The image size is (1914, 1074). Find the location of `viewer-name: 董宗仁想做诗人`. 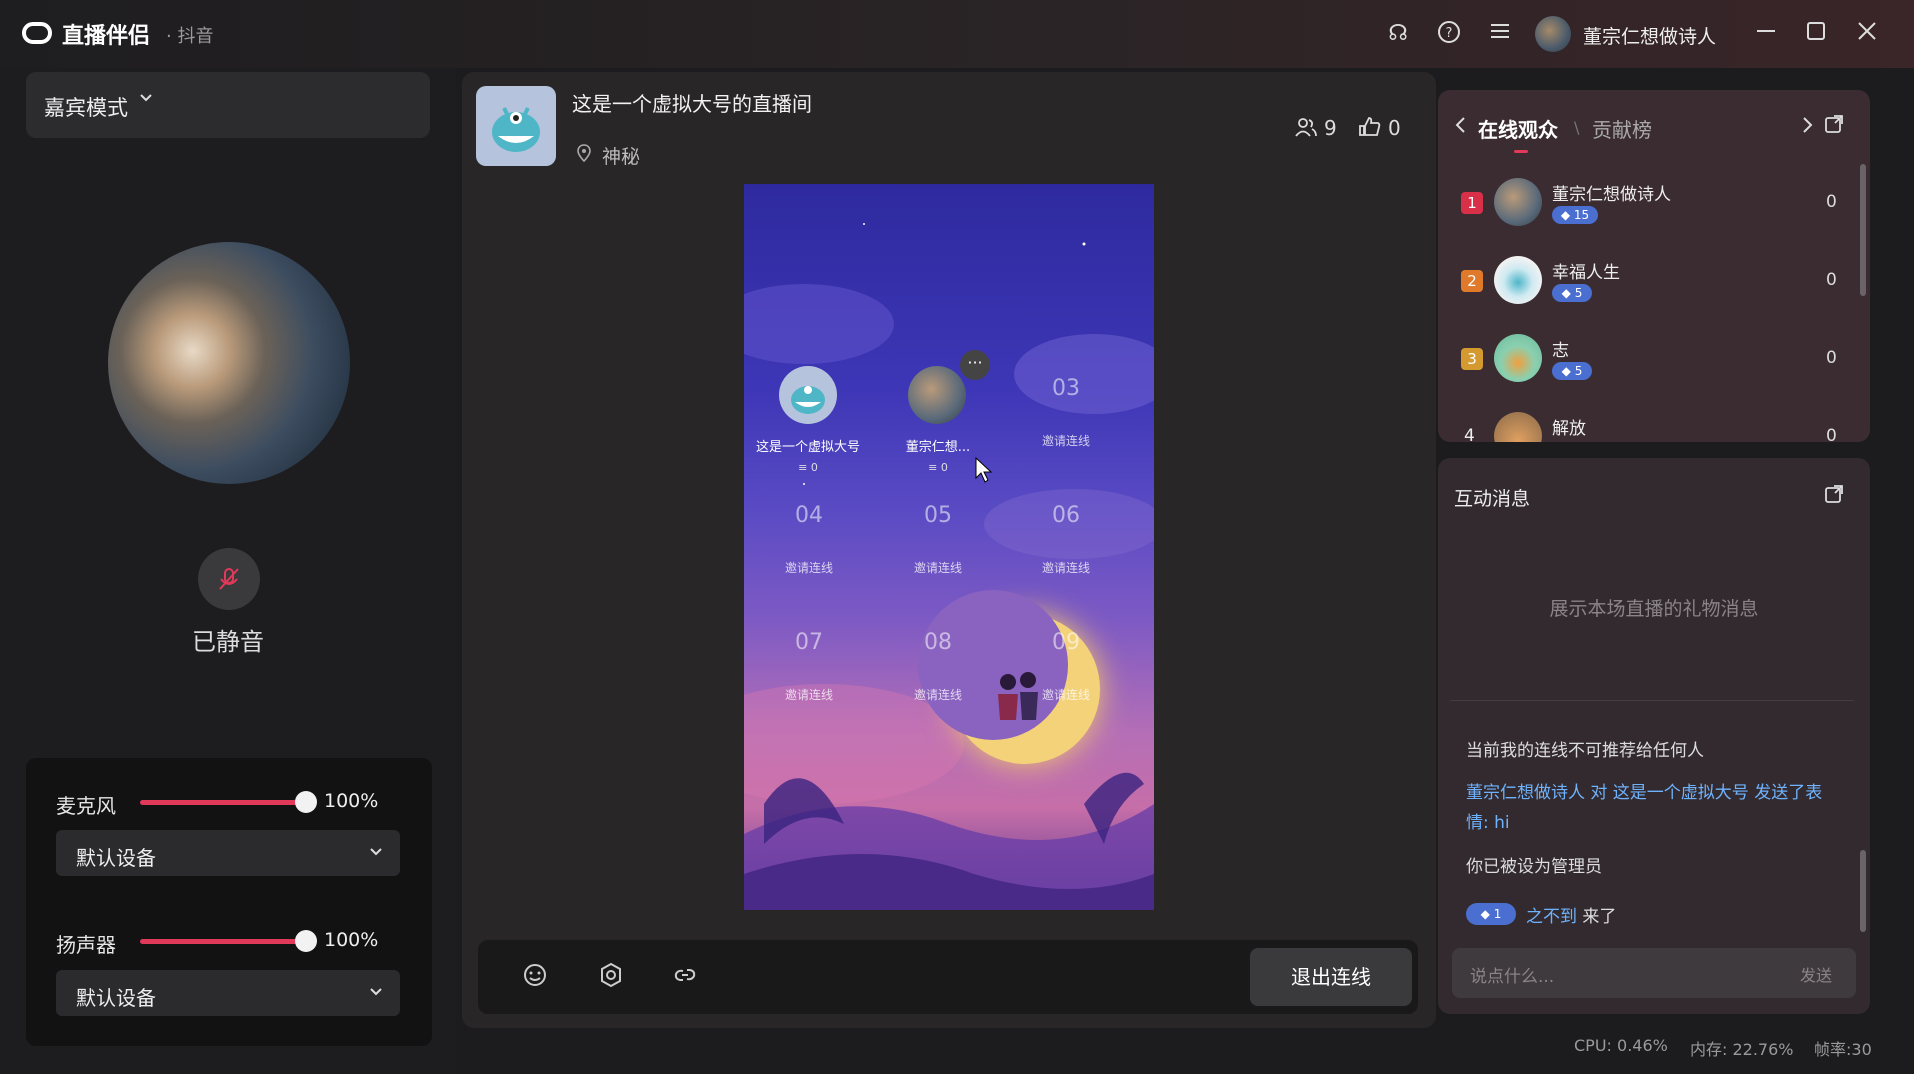

viewer-name: 董宗仁想做诗人 is located at coordinates (1611, 192).